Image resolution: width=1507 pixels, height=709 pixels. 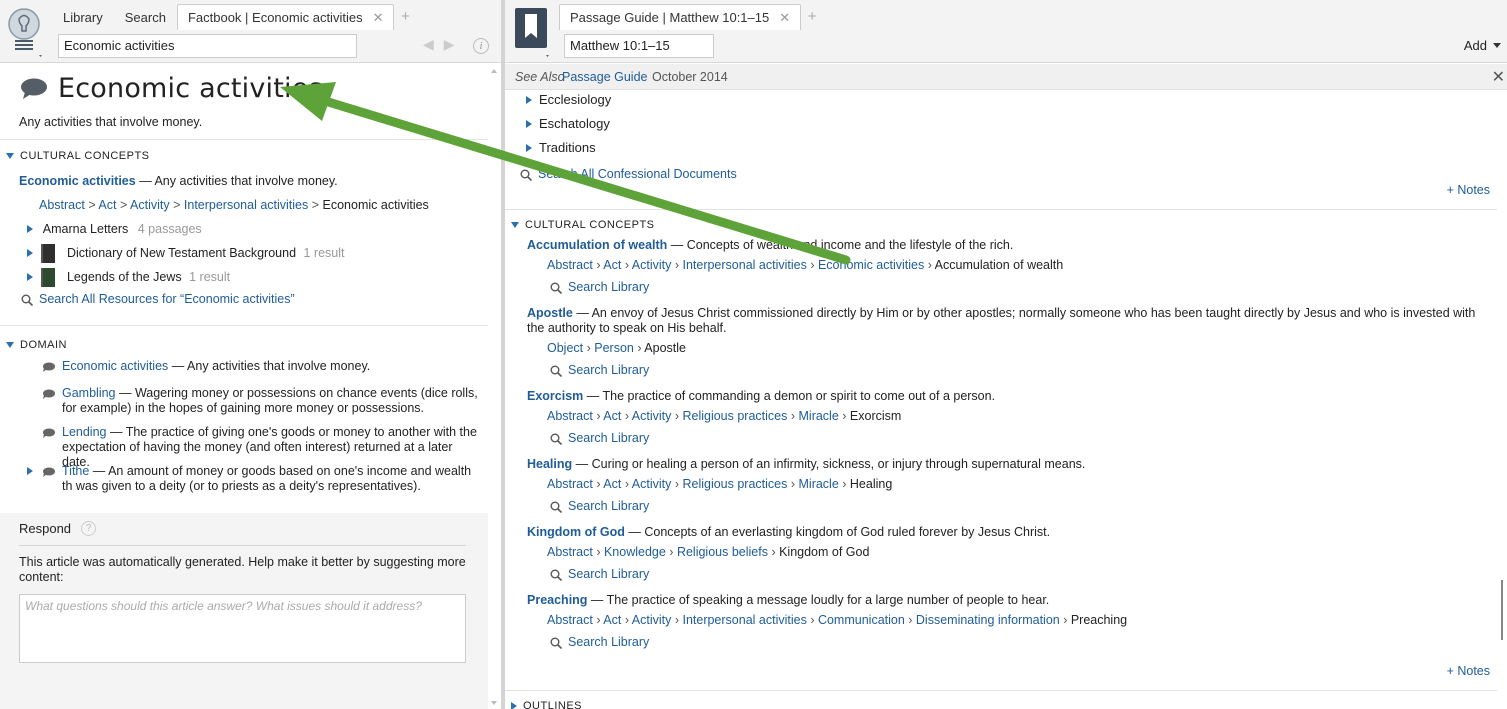 I want to click on scroll-down-icon, so click(x=494, y=703).